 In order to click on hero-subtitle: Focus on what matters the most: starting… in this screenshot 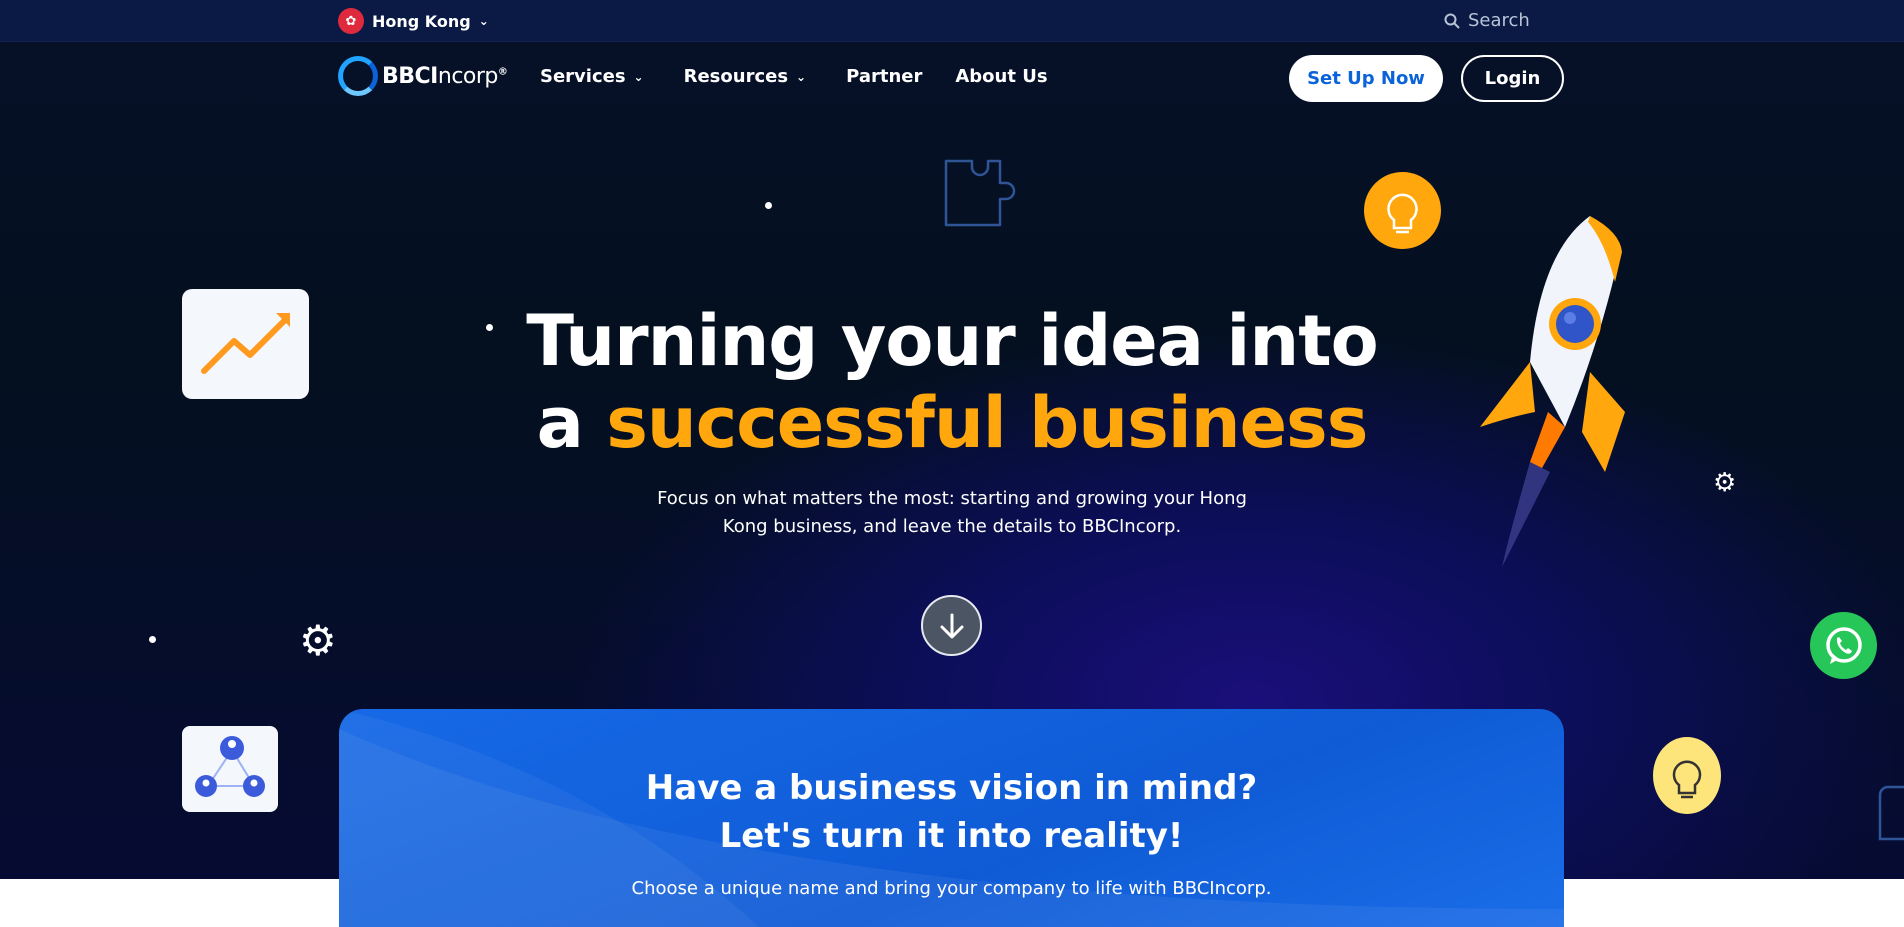, I will do `click(952, 512)`.